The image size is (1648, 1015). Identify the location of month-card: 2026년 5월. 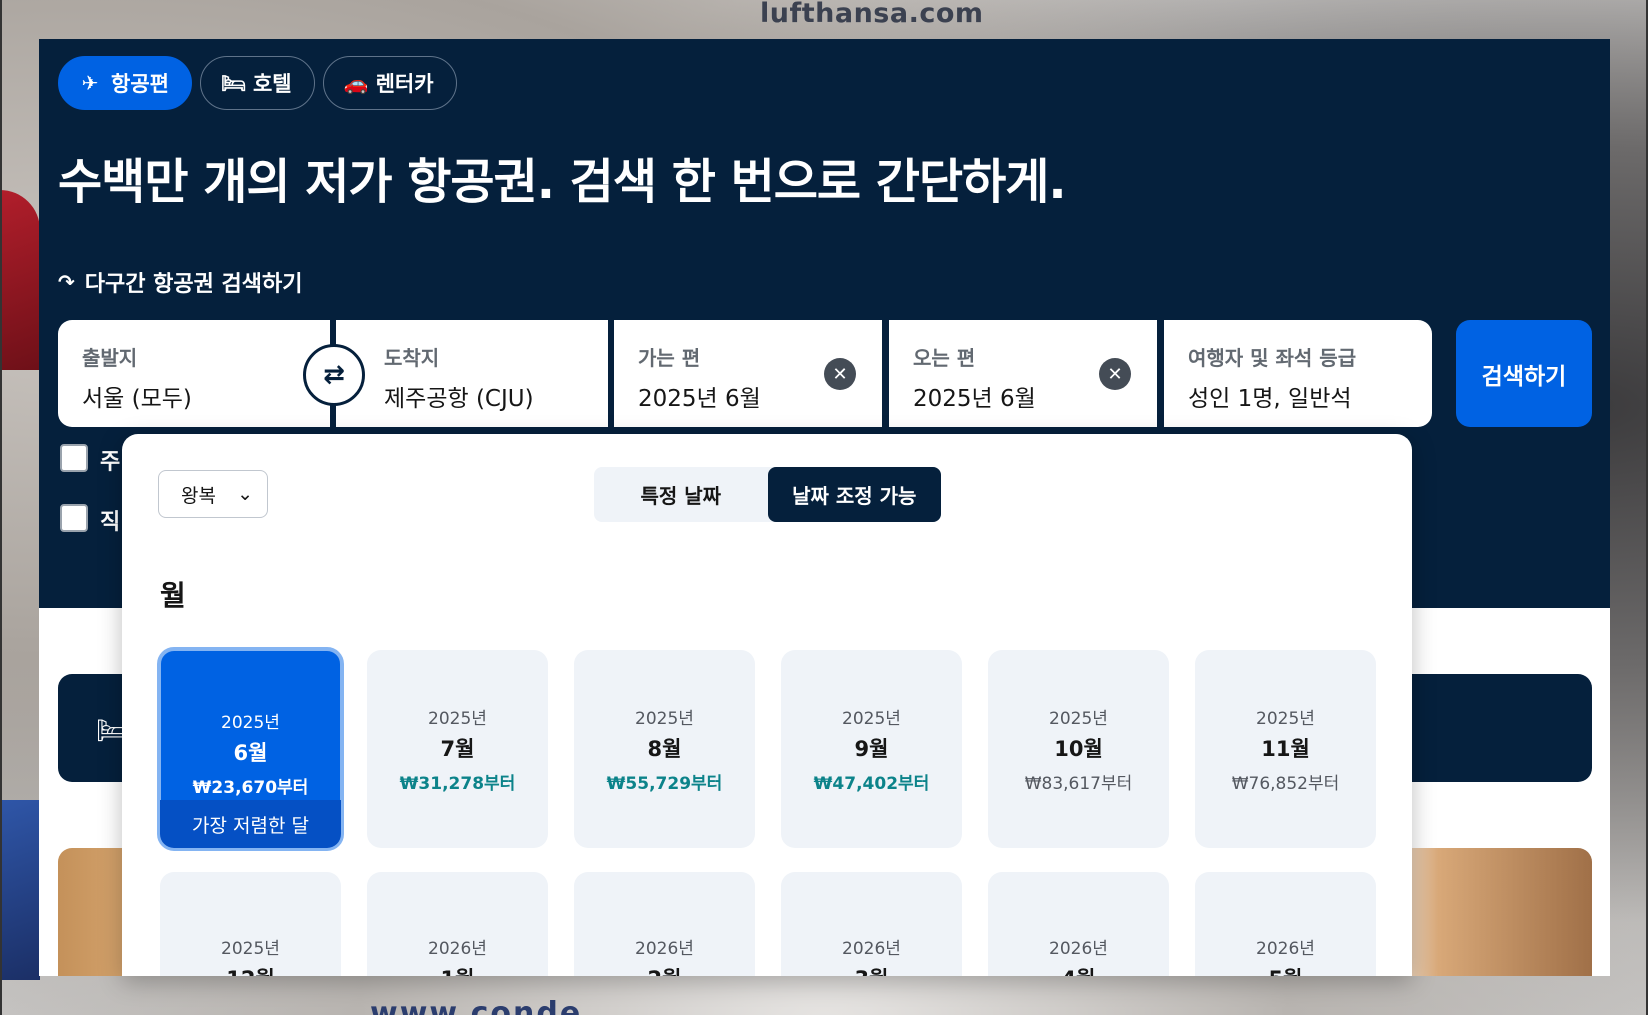
(1285, 924).